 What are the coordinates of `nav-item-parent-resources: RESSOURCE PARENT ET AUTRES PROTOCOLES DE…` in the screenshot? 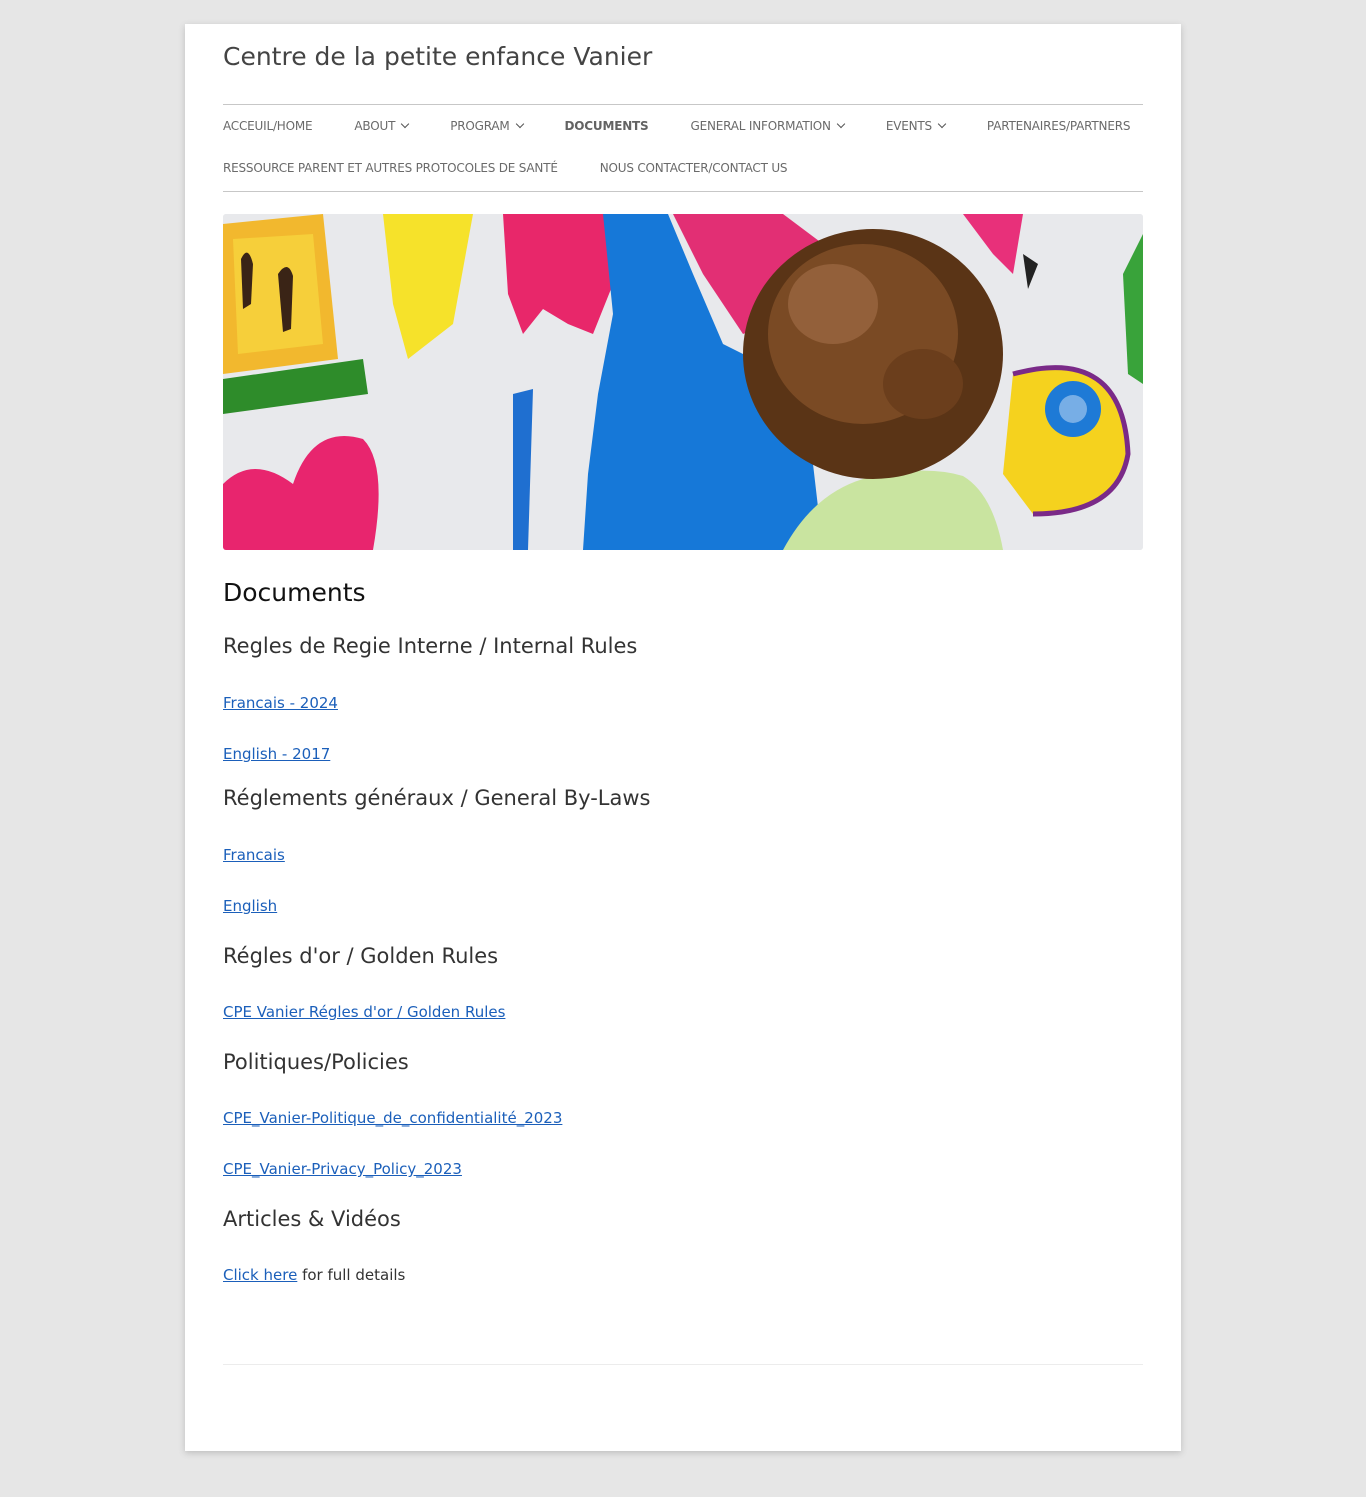 It's located at (390, 168).